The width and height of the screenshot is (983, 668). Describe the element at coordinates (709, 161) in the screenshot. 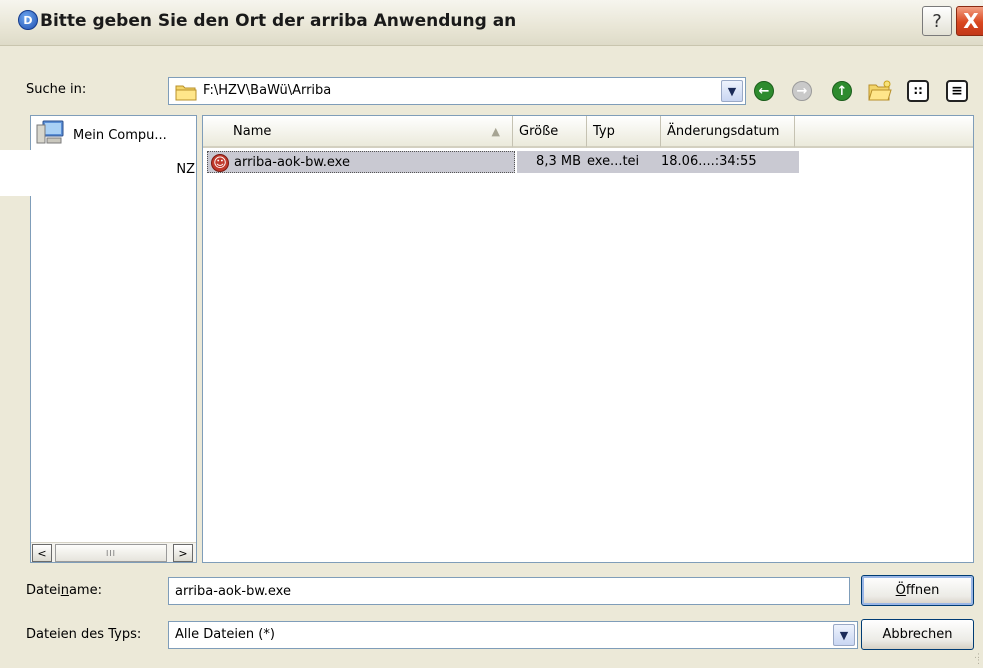

I see `file-modified: 18.06....:34:55` at that location.